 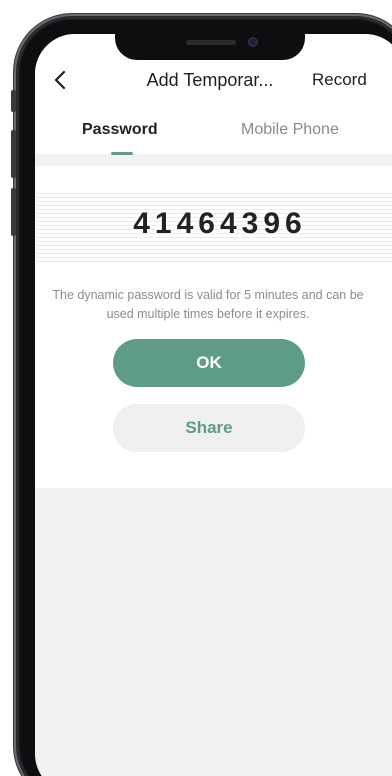 What do you see at coordinates (120, 130) in the screenshot?
I see `tab-password: Password` at bounding box center [120, 130].